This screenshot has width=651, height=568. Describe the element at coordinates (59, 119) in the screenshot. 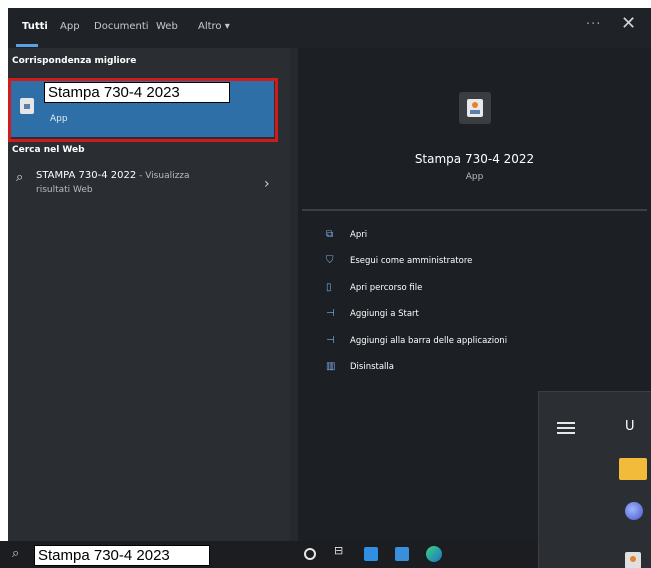

I see `best-match-type: App` at that location.